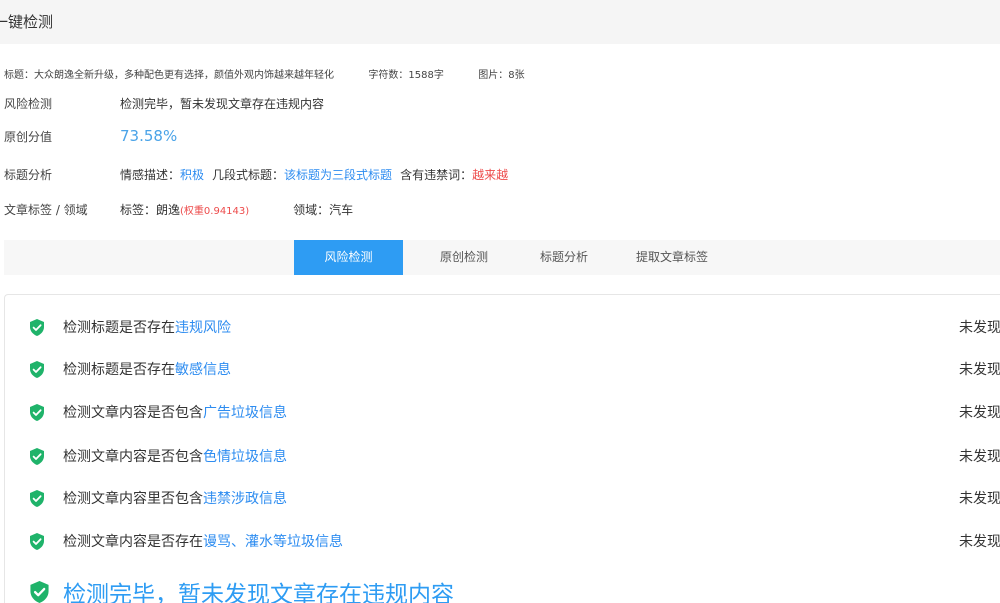 This screenshot has height=603, width=1000. Describe the element at coordinates (28, 174) in the screenshot. I see `title-analysis-label: 标题分析` at that location.